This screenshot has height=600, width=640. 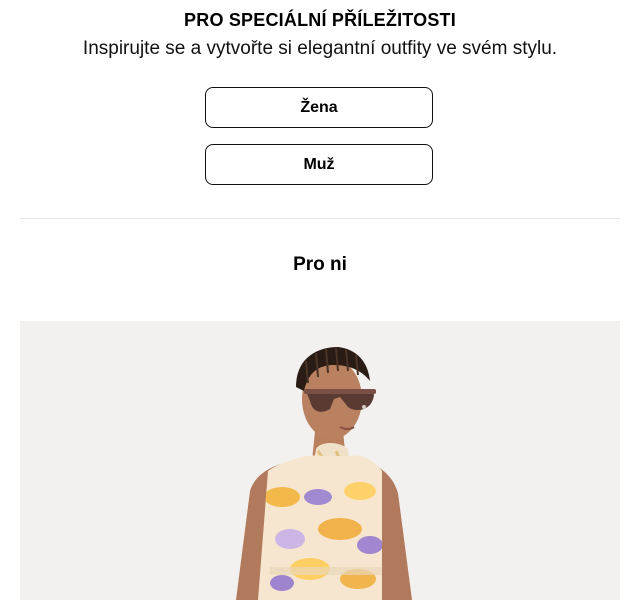 I want to click on section-divider, so click(x=320, y=218).